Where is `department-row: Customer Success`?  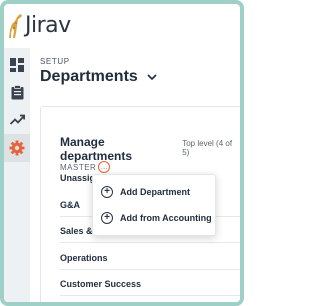
department-row: Customer Success is located at coordinates (150, 287).